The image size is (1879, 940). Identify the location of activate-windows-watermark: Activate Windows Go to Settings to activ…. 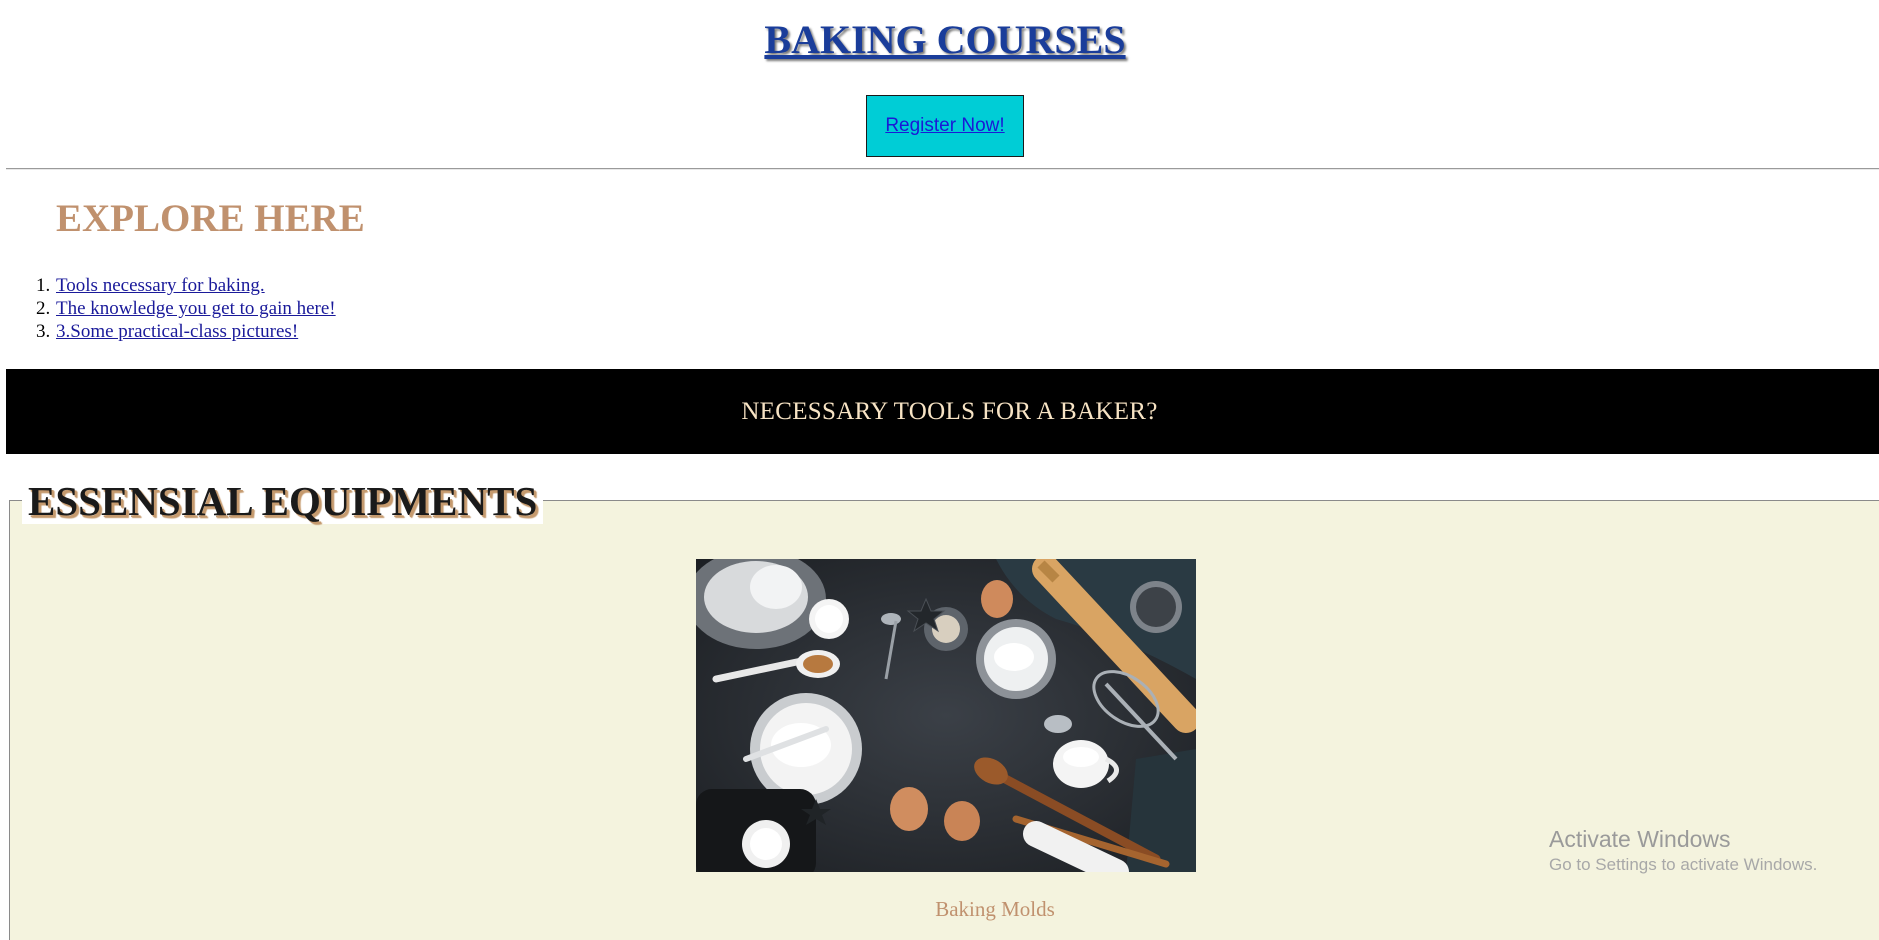
(1683, 850).